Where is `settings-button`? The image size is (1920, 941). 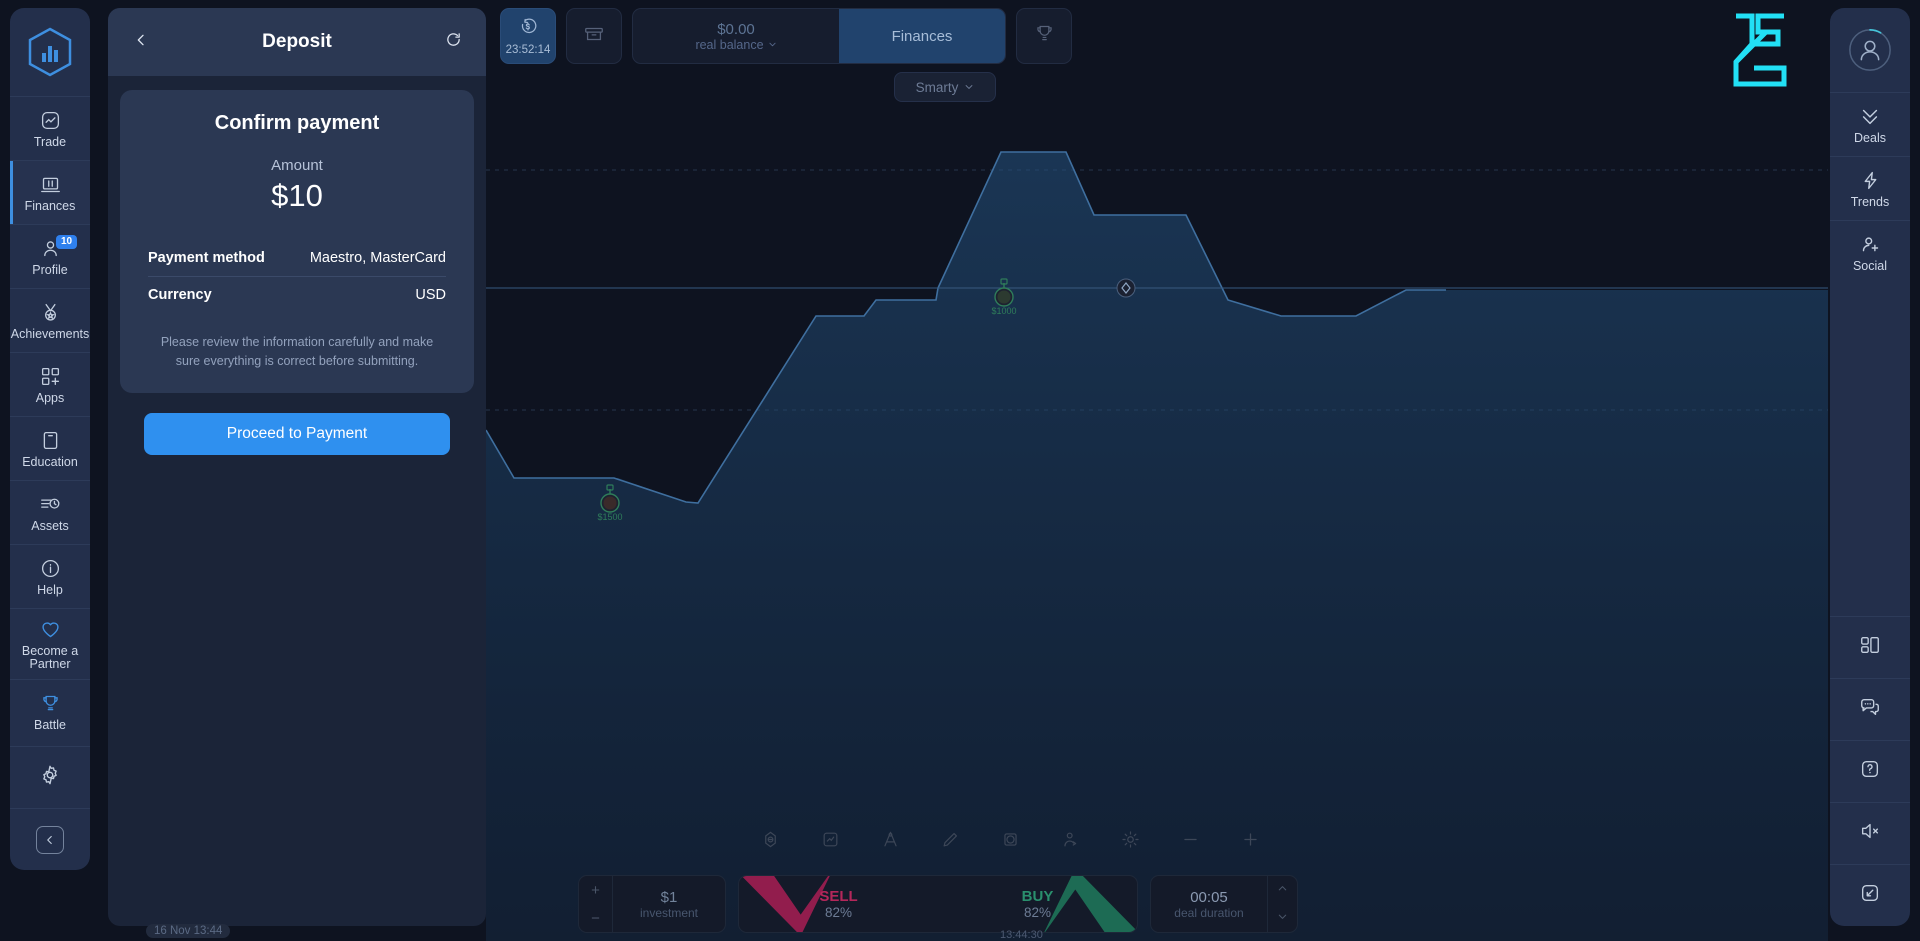
settings-button is located at coordinates (50, 777).